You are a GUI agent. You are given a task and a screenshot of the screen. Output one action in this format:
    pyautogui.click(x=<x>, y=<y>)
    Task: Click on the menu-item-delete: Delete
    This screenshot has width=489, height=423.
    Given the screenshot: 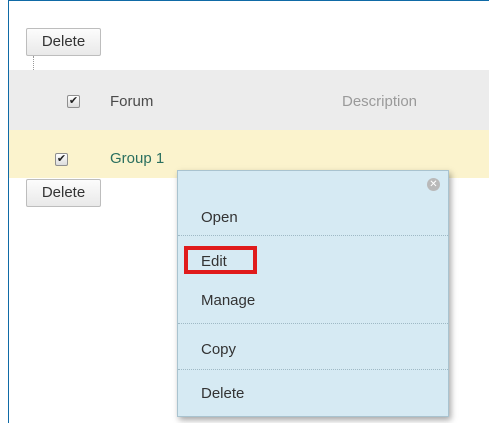 What is the action you would take?
    pyautogui.click(x=222, y=393)
    